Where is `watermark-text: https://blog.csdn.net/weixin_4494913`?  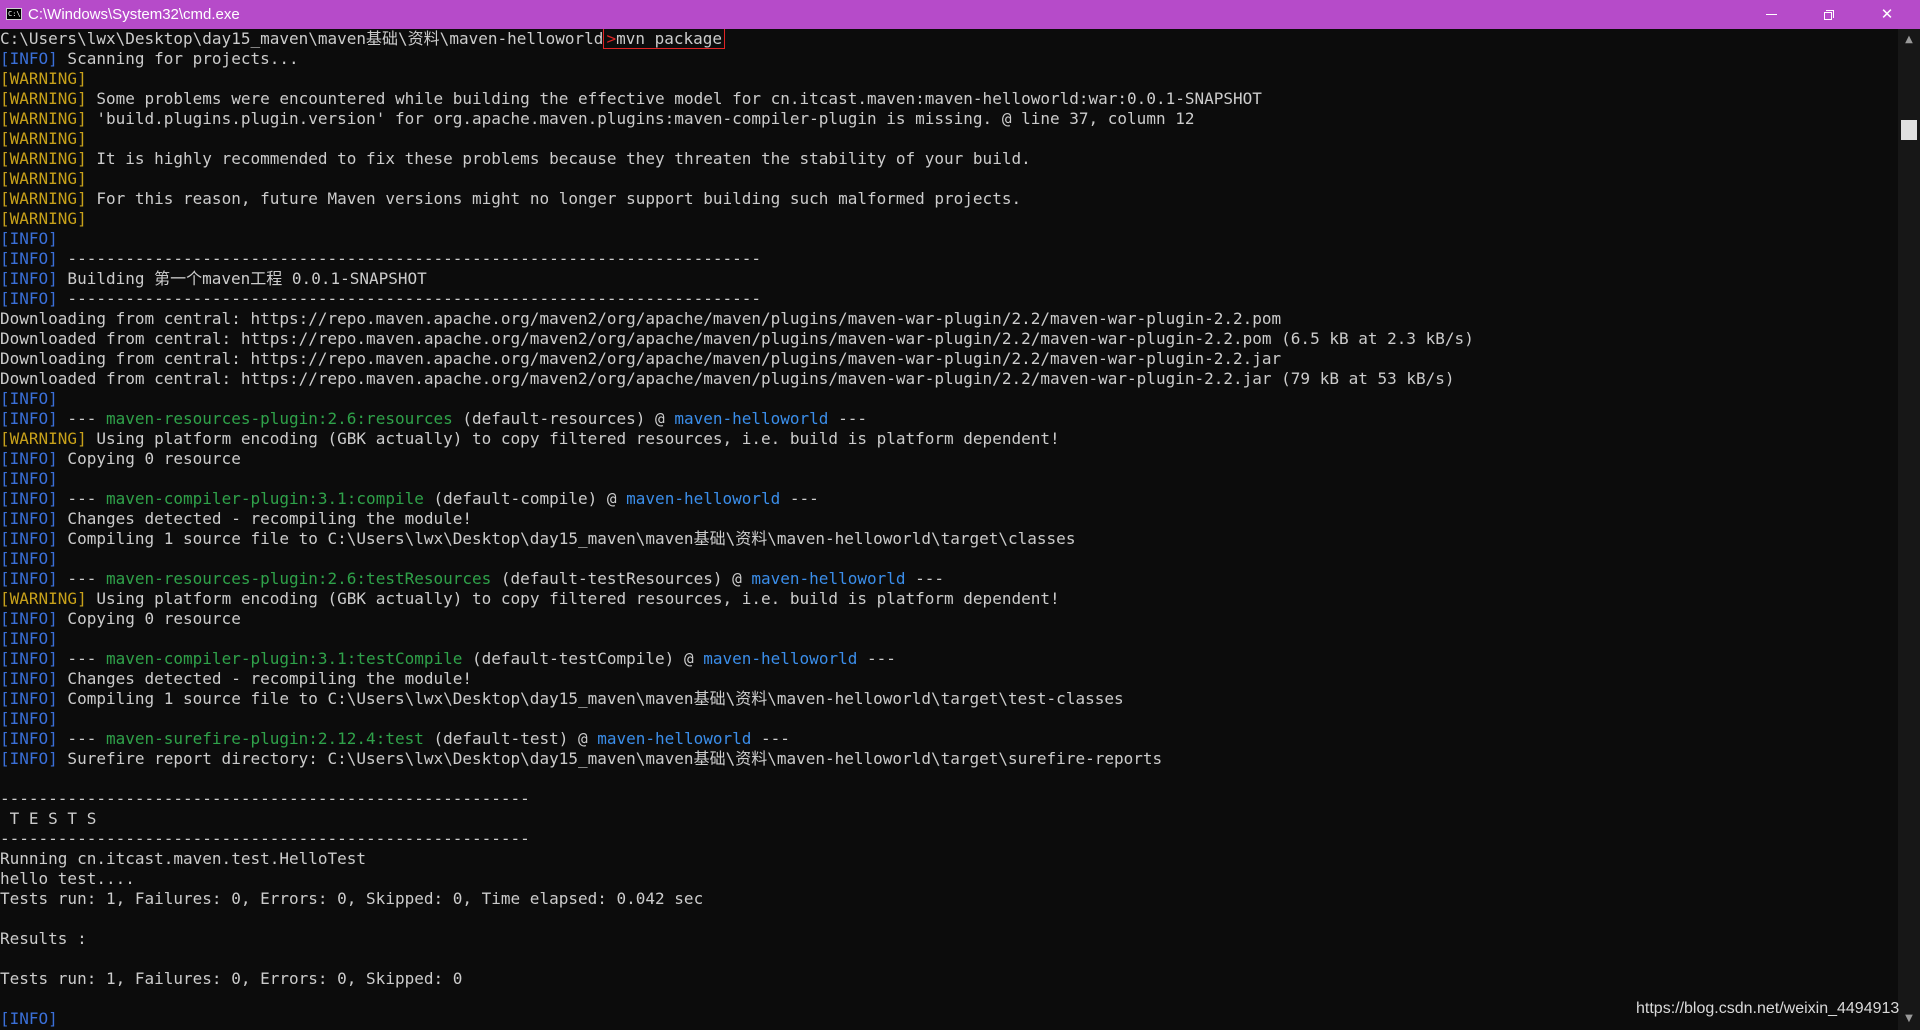 watermark-text: https://blog.csdn.net/weixin_4494913 is located at coordinates (1768, 1008).